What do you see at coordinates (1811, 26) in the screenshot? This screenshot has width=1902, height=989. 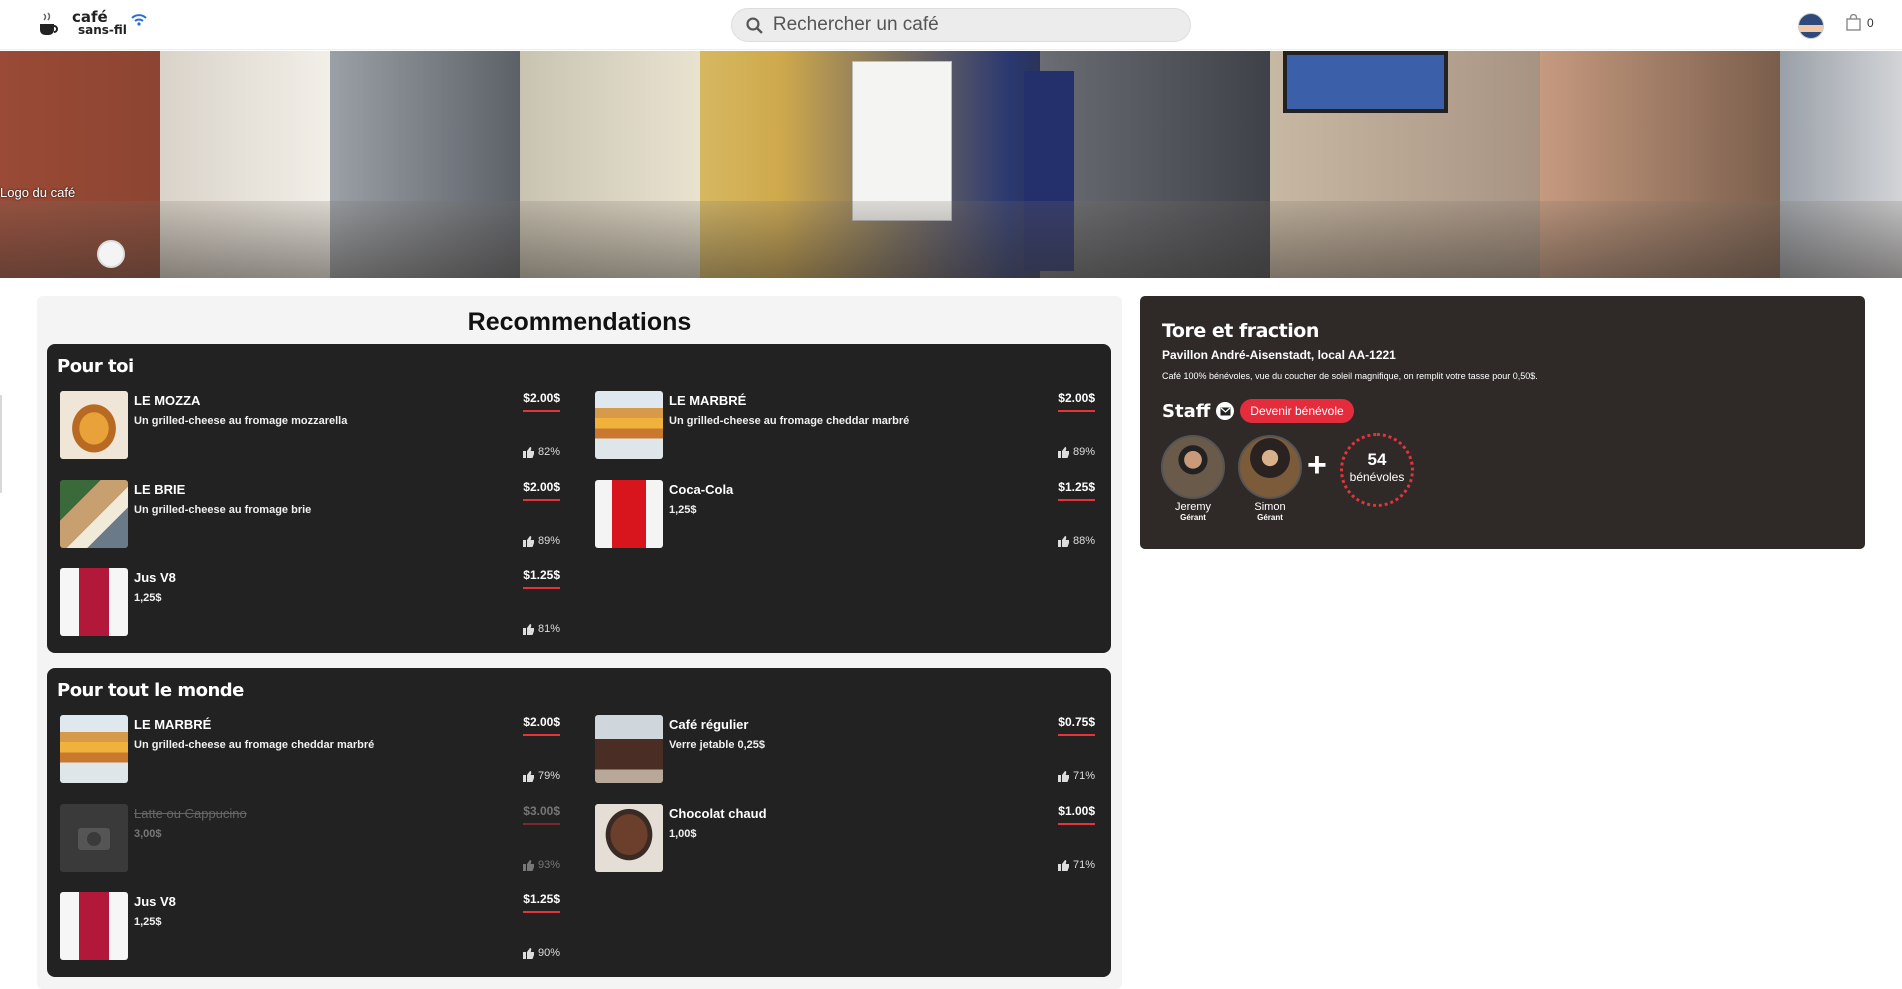 I see `user-avatar` at bounding box center [1811, 26].